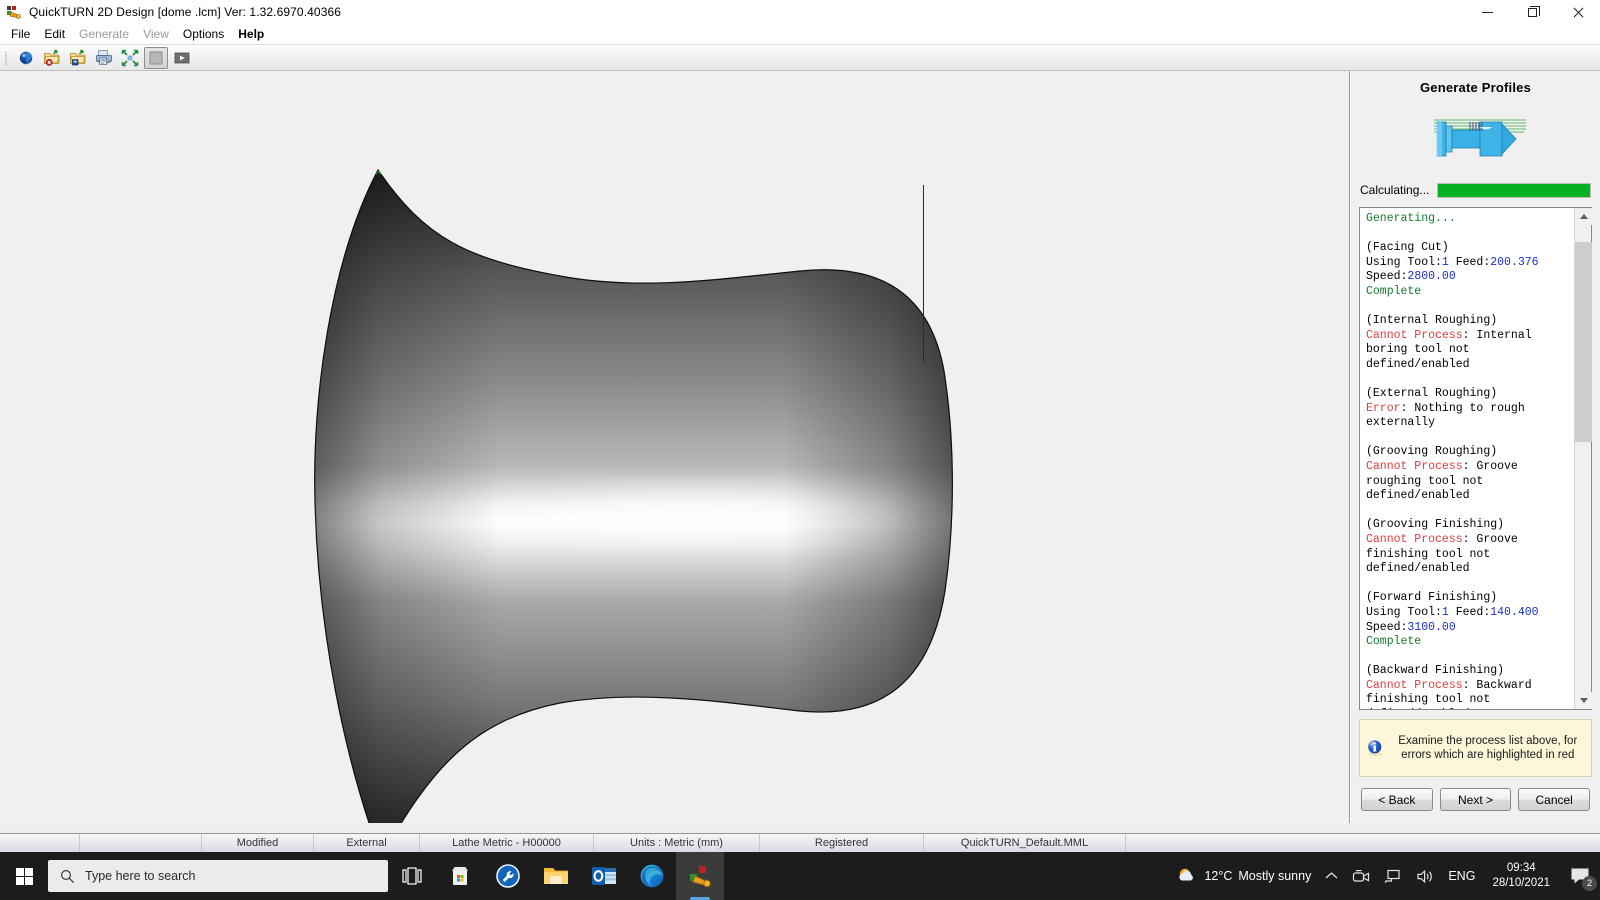 This screenshot has height=900, width=1600. I want to click on language-indicator: ENG, so click(1461, 876).